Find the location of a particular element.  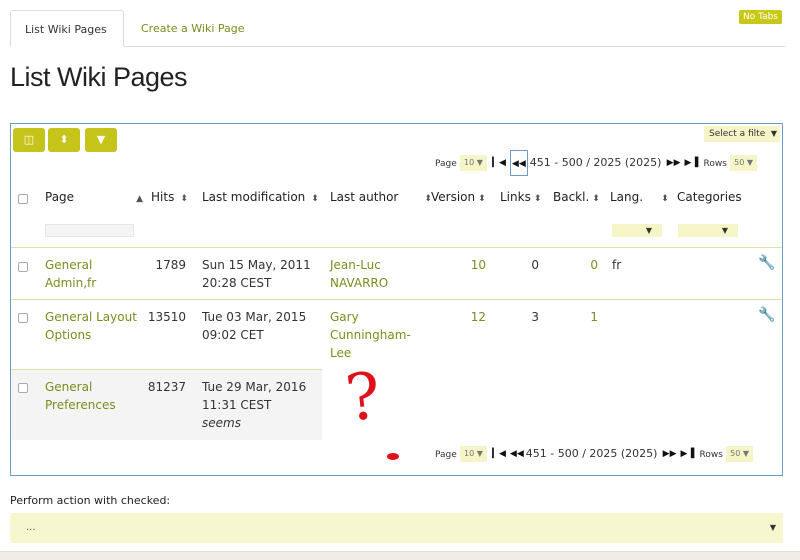

page-link: General Layout Options is located at coordinates (91, 326).